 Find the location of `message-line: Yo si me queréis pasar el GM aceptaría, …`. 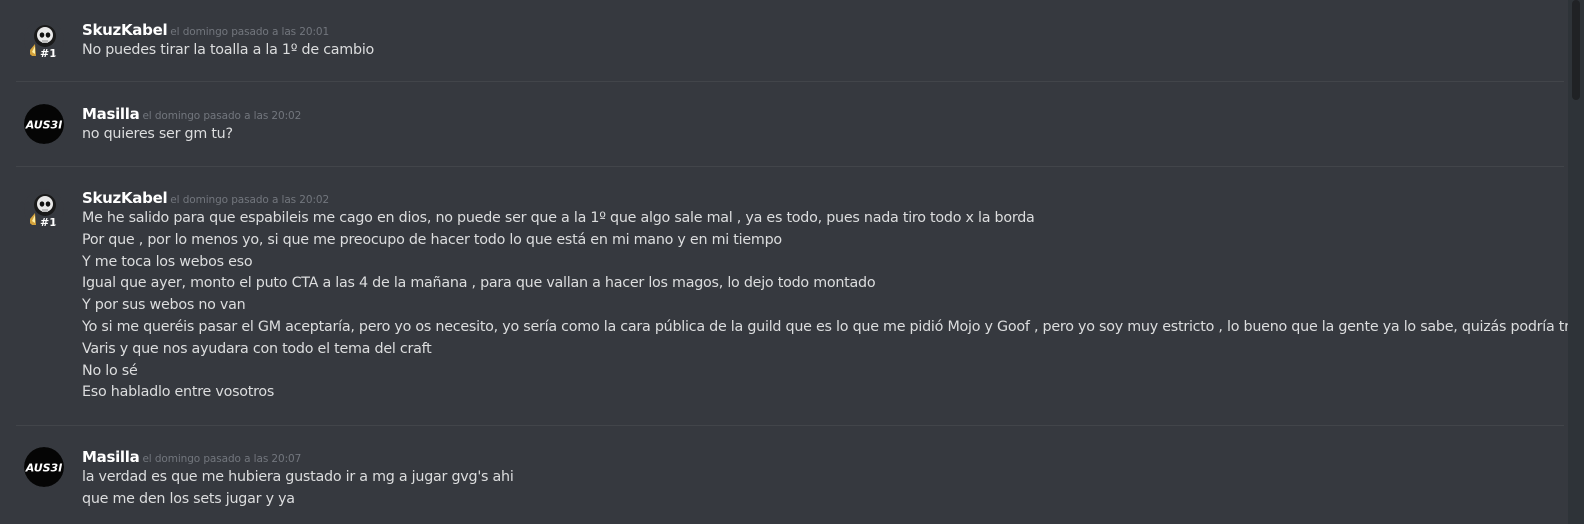

message-line: Yo si me queréis pasar el GM aceptaría, … is located at coordinates (833, 326).